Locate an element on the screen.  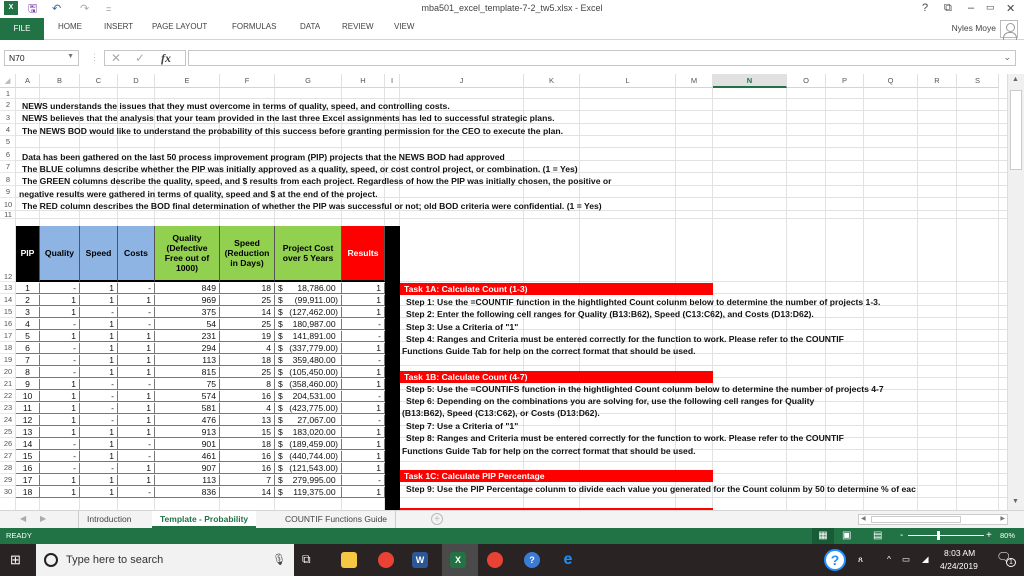
insert-function-icon: fx is located at coordinates (166, 58).